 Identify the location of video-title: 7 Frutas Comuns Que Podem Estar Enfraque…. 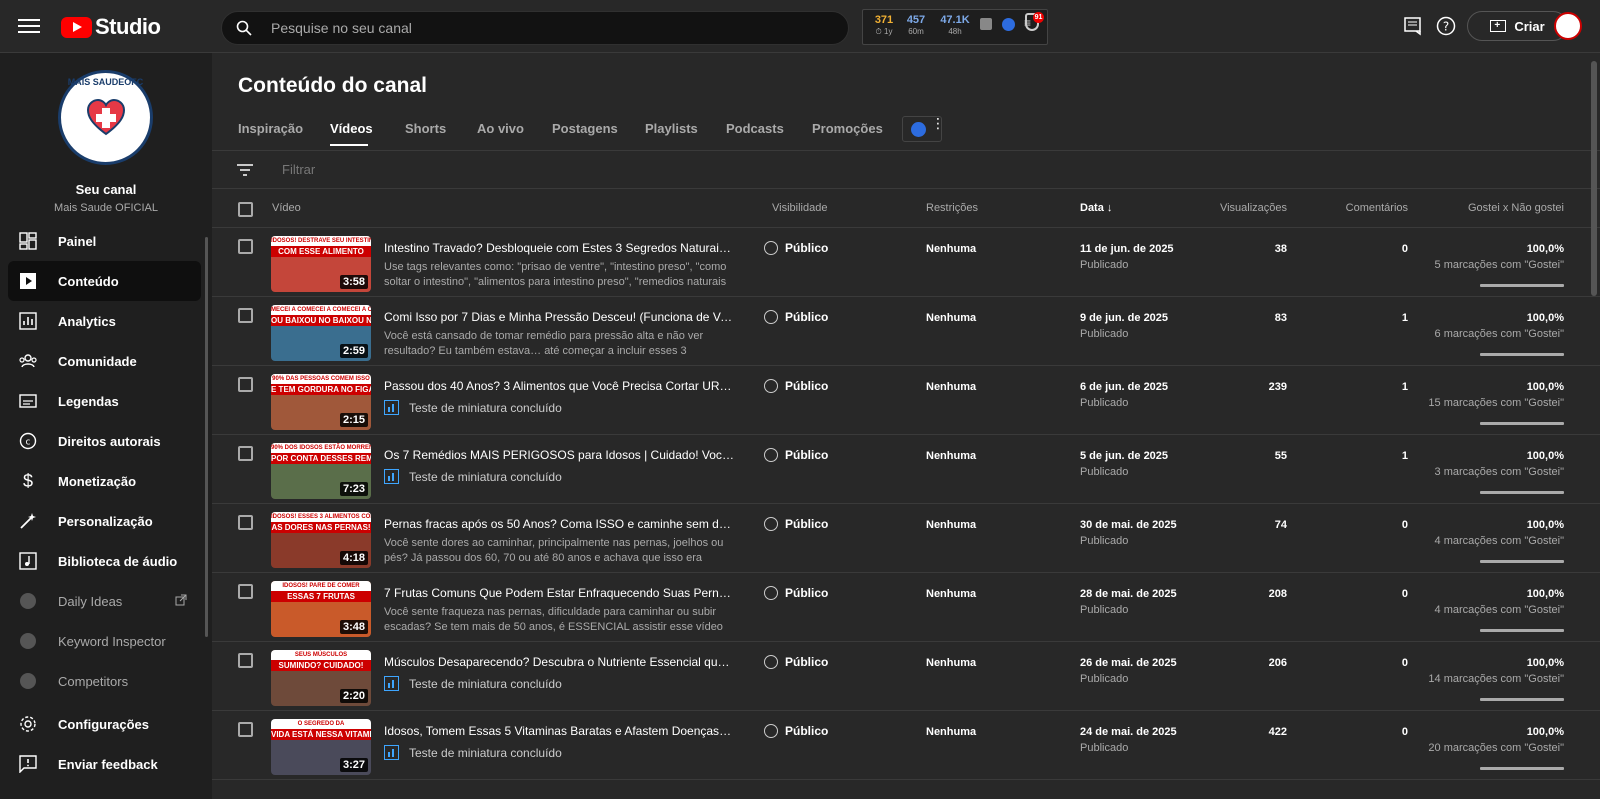
(559, 593).